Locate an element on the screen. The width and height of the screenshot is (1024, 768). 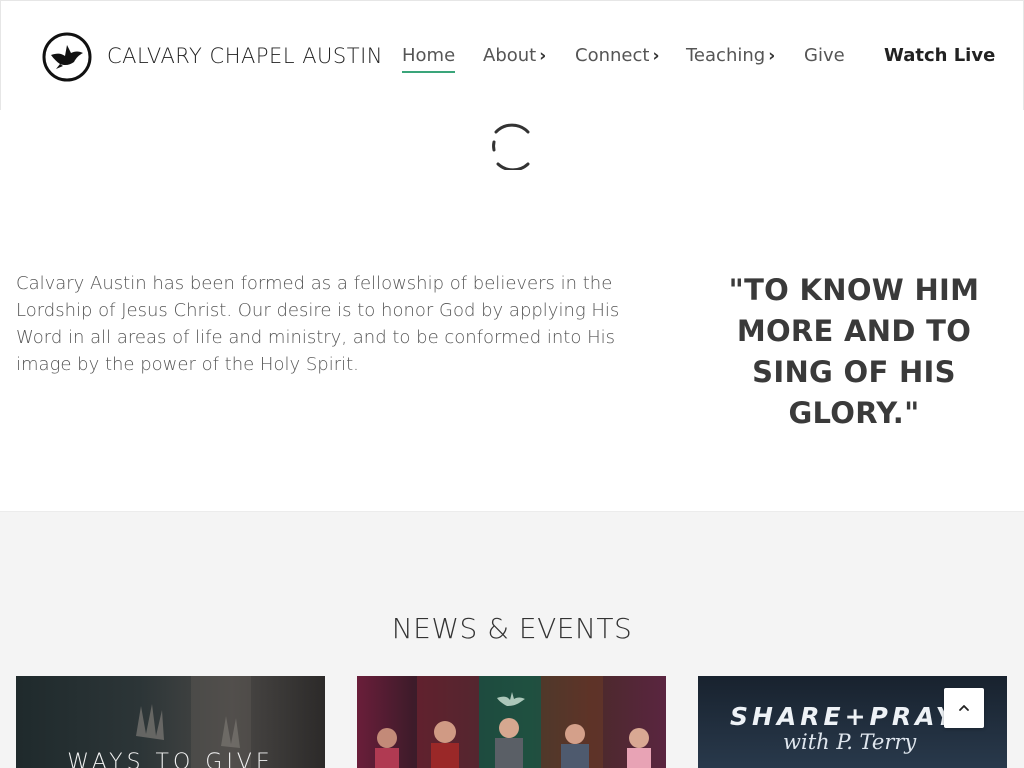
dove-logo-icon is located at coordinates (67, 57).